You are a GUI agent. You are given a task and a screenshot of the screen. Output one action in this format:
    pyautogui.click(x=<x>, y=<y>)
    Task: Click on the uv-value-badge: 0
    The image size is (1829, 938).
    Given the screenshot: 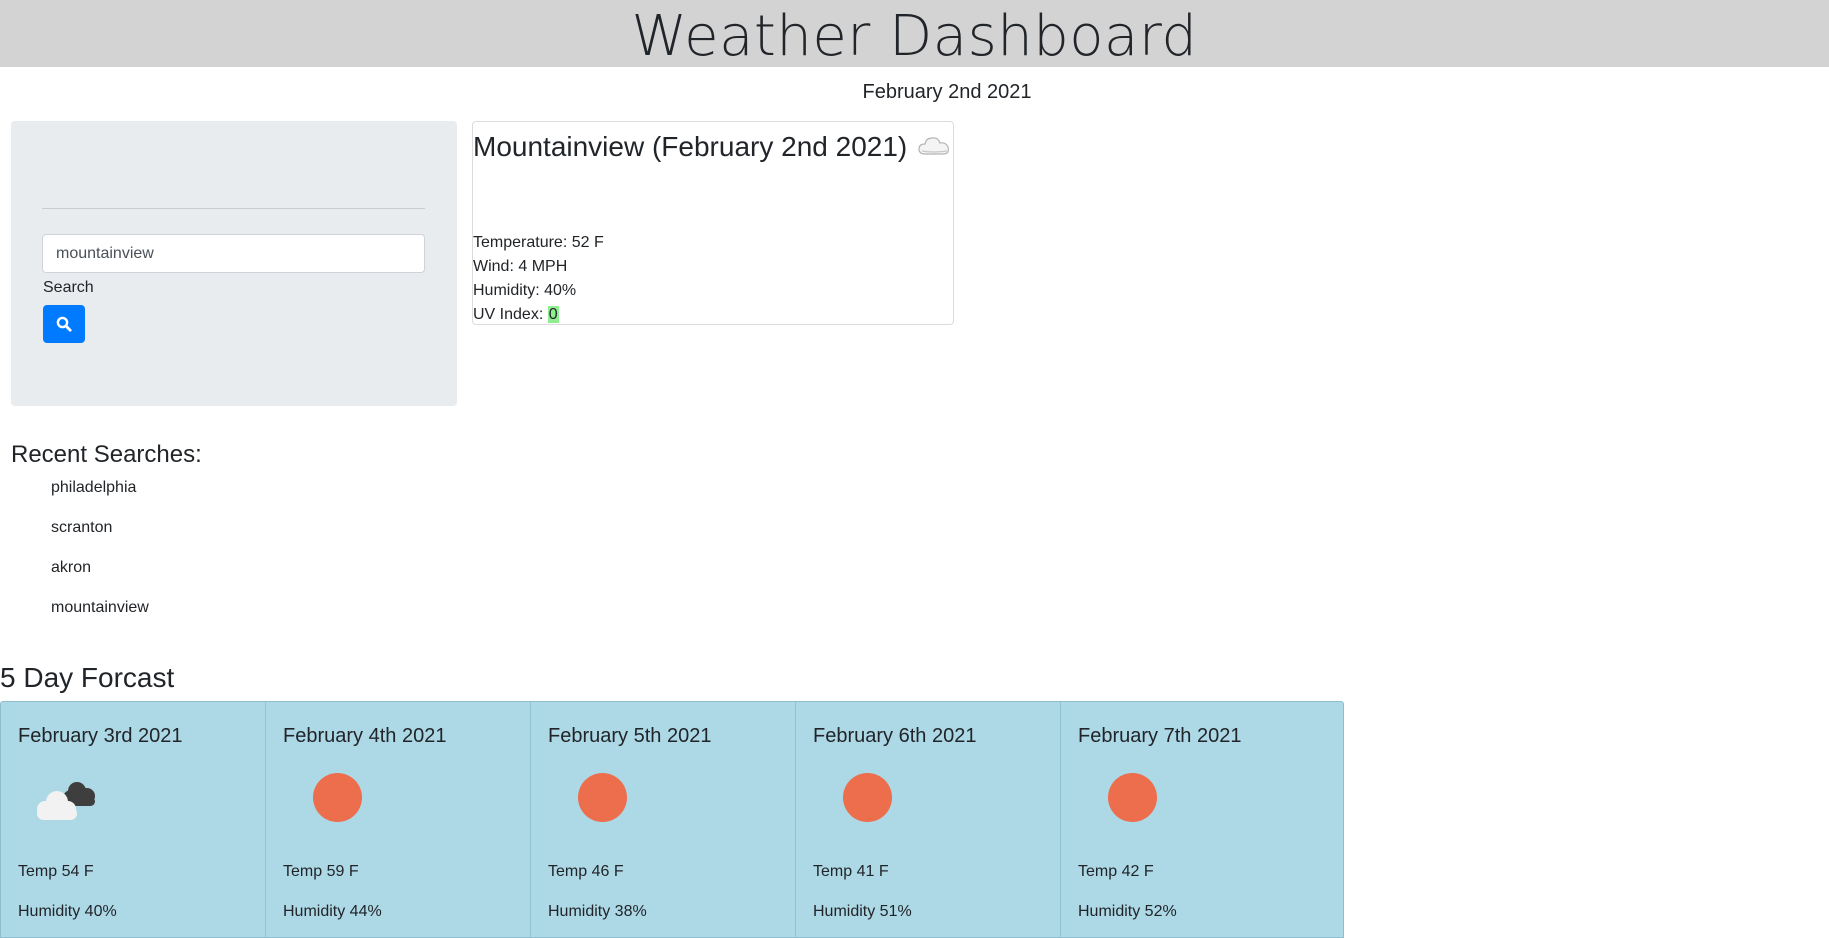 What is the action you would take?
    pyautogui.click(x=553, y=314)
    